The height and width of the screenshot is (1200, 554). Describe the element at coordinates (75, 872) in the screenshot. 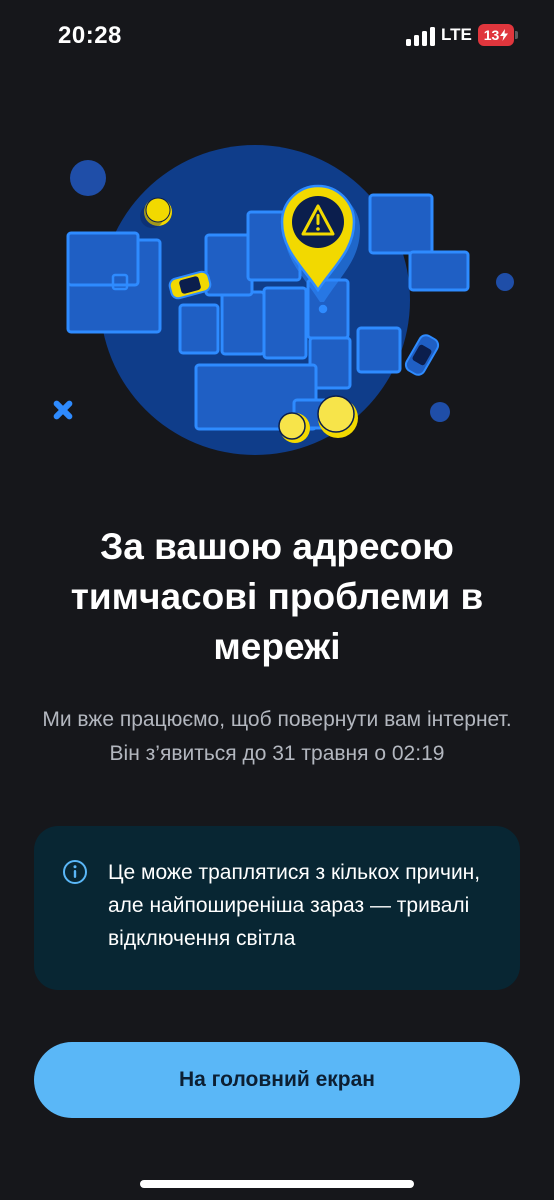

I see `info-icon` at that location.